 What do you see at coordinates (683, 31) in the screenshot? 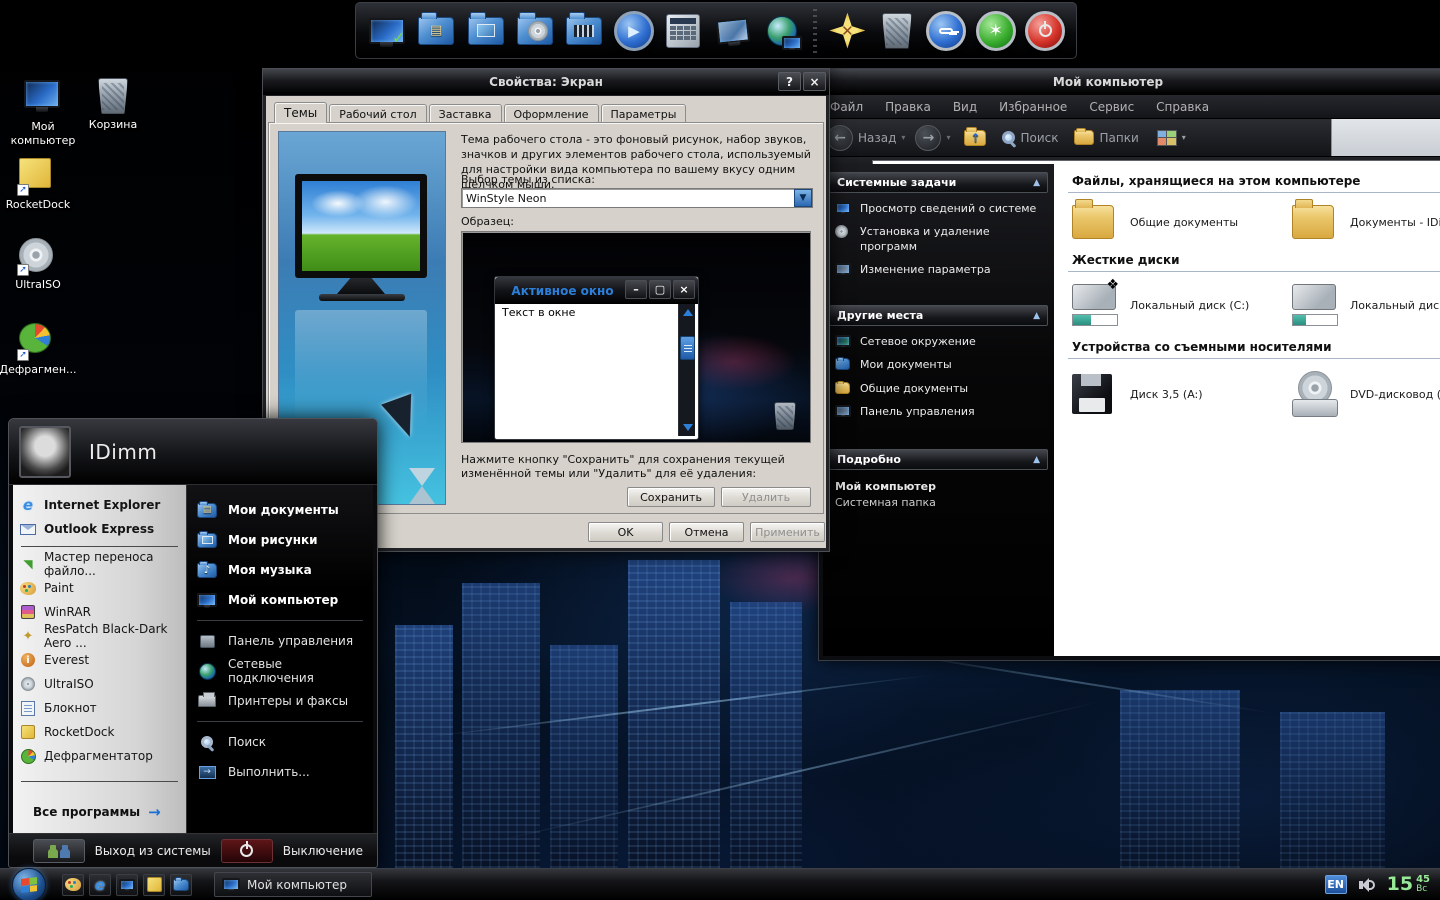
I see `dock-calculator-icon` at bounding box center [683, 31].